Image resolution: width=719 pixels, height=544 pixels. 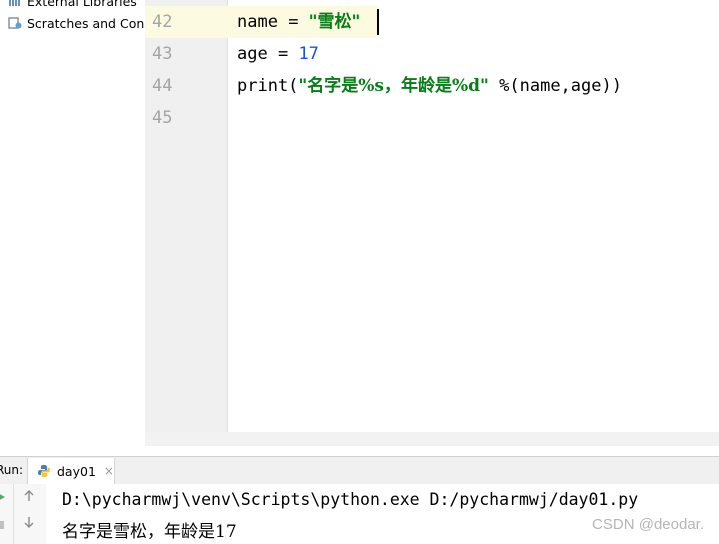 I want to click on scroll-up-arrow-icon, so click(x=29, y=496).